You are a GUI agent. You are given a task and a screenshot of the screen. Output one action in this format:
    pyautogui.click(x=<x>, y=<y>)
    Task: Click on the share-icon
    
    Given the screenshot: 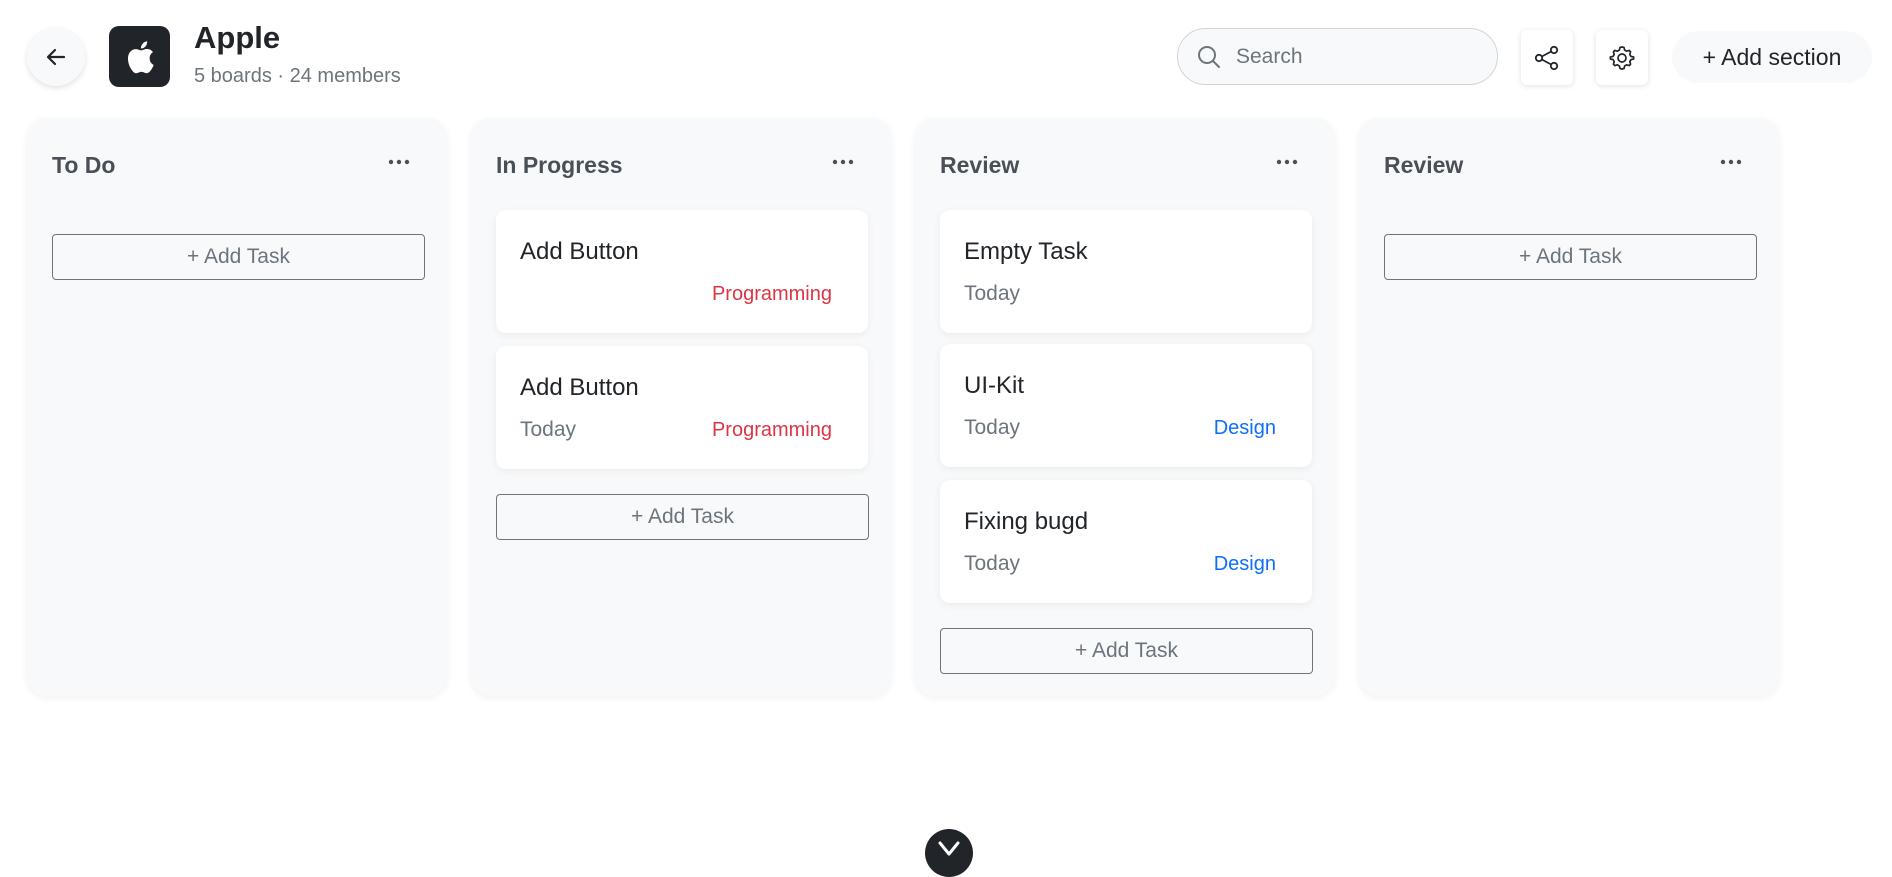 What is the action you would take?
    pyautogui.click(x=1546, y=57)
    